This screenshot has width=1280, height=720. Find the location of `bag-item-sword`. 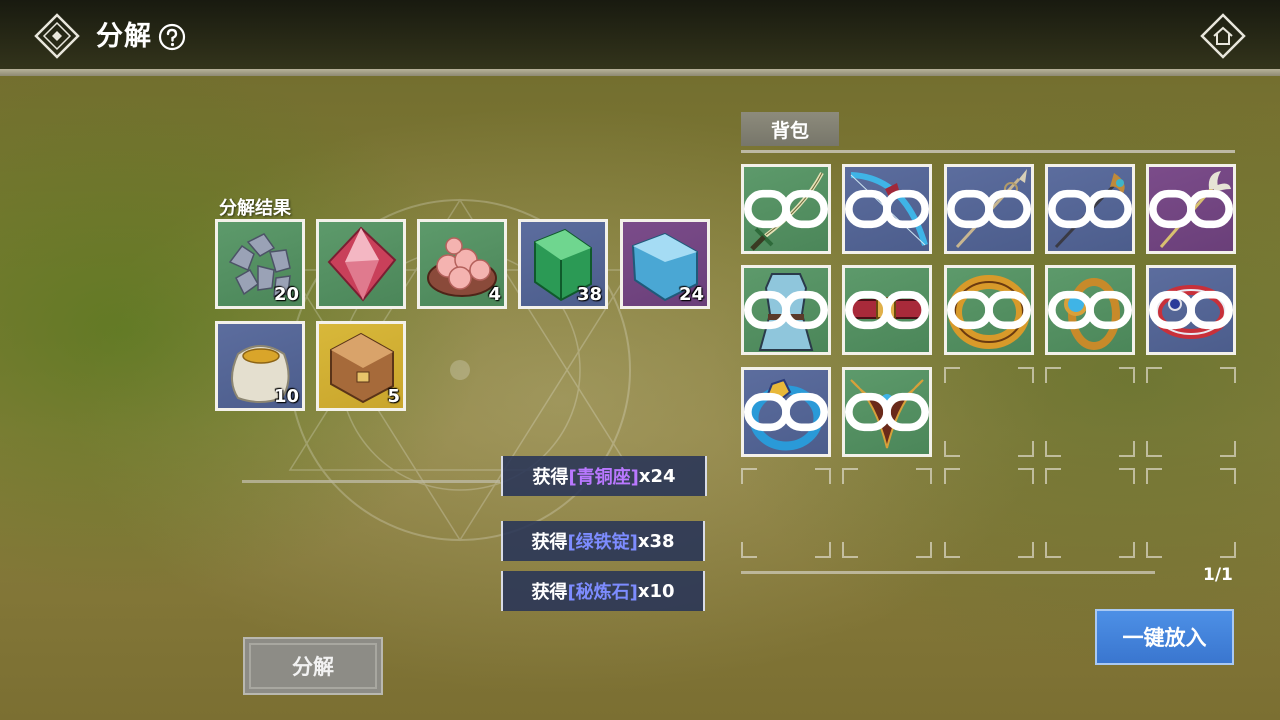

bag-item-sword is located at coordinates (786, 209).